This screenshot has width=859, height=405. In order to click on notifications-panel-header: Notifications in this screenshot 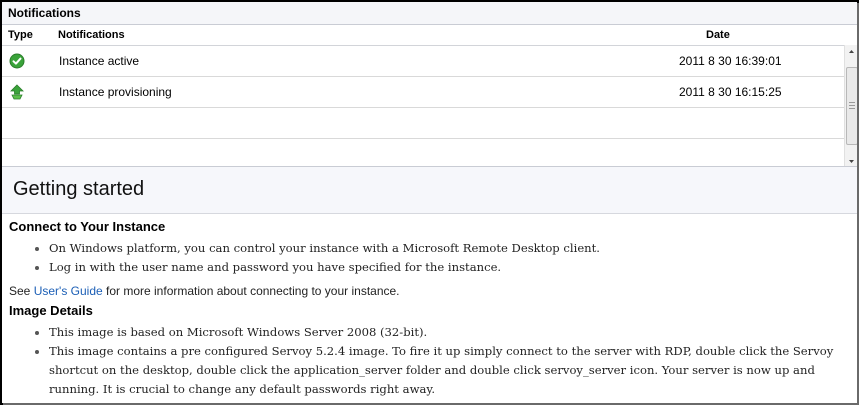, I will do `click(429, 13)`.